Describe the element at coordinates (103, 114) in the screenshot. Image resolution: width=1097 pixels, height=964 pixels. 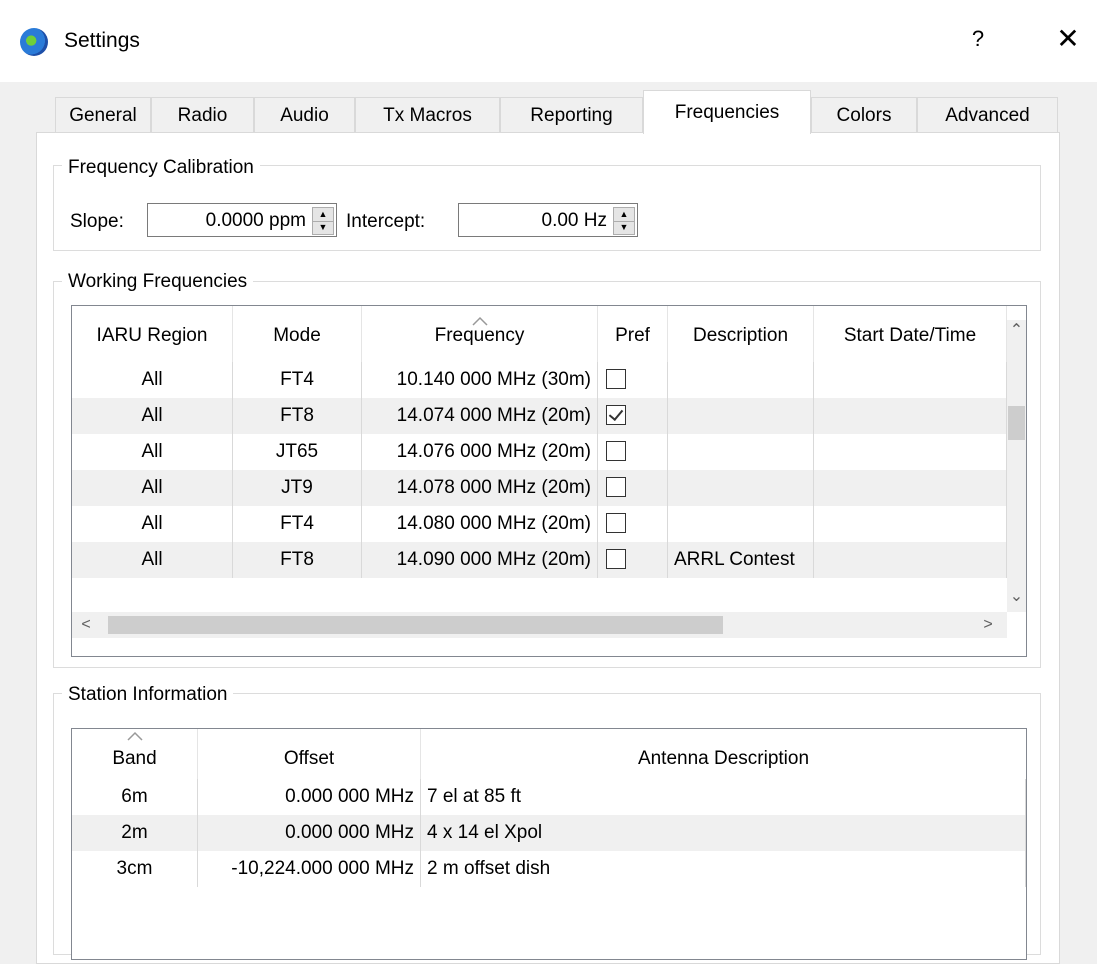
I see `tab-general: General` at that location.